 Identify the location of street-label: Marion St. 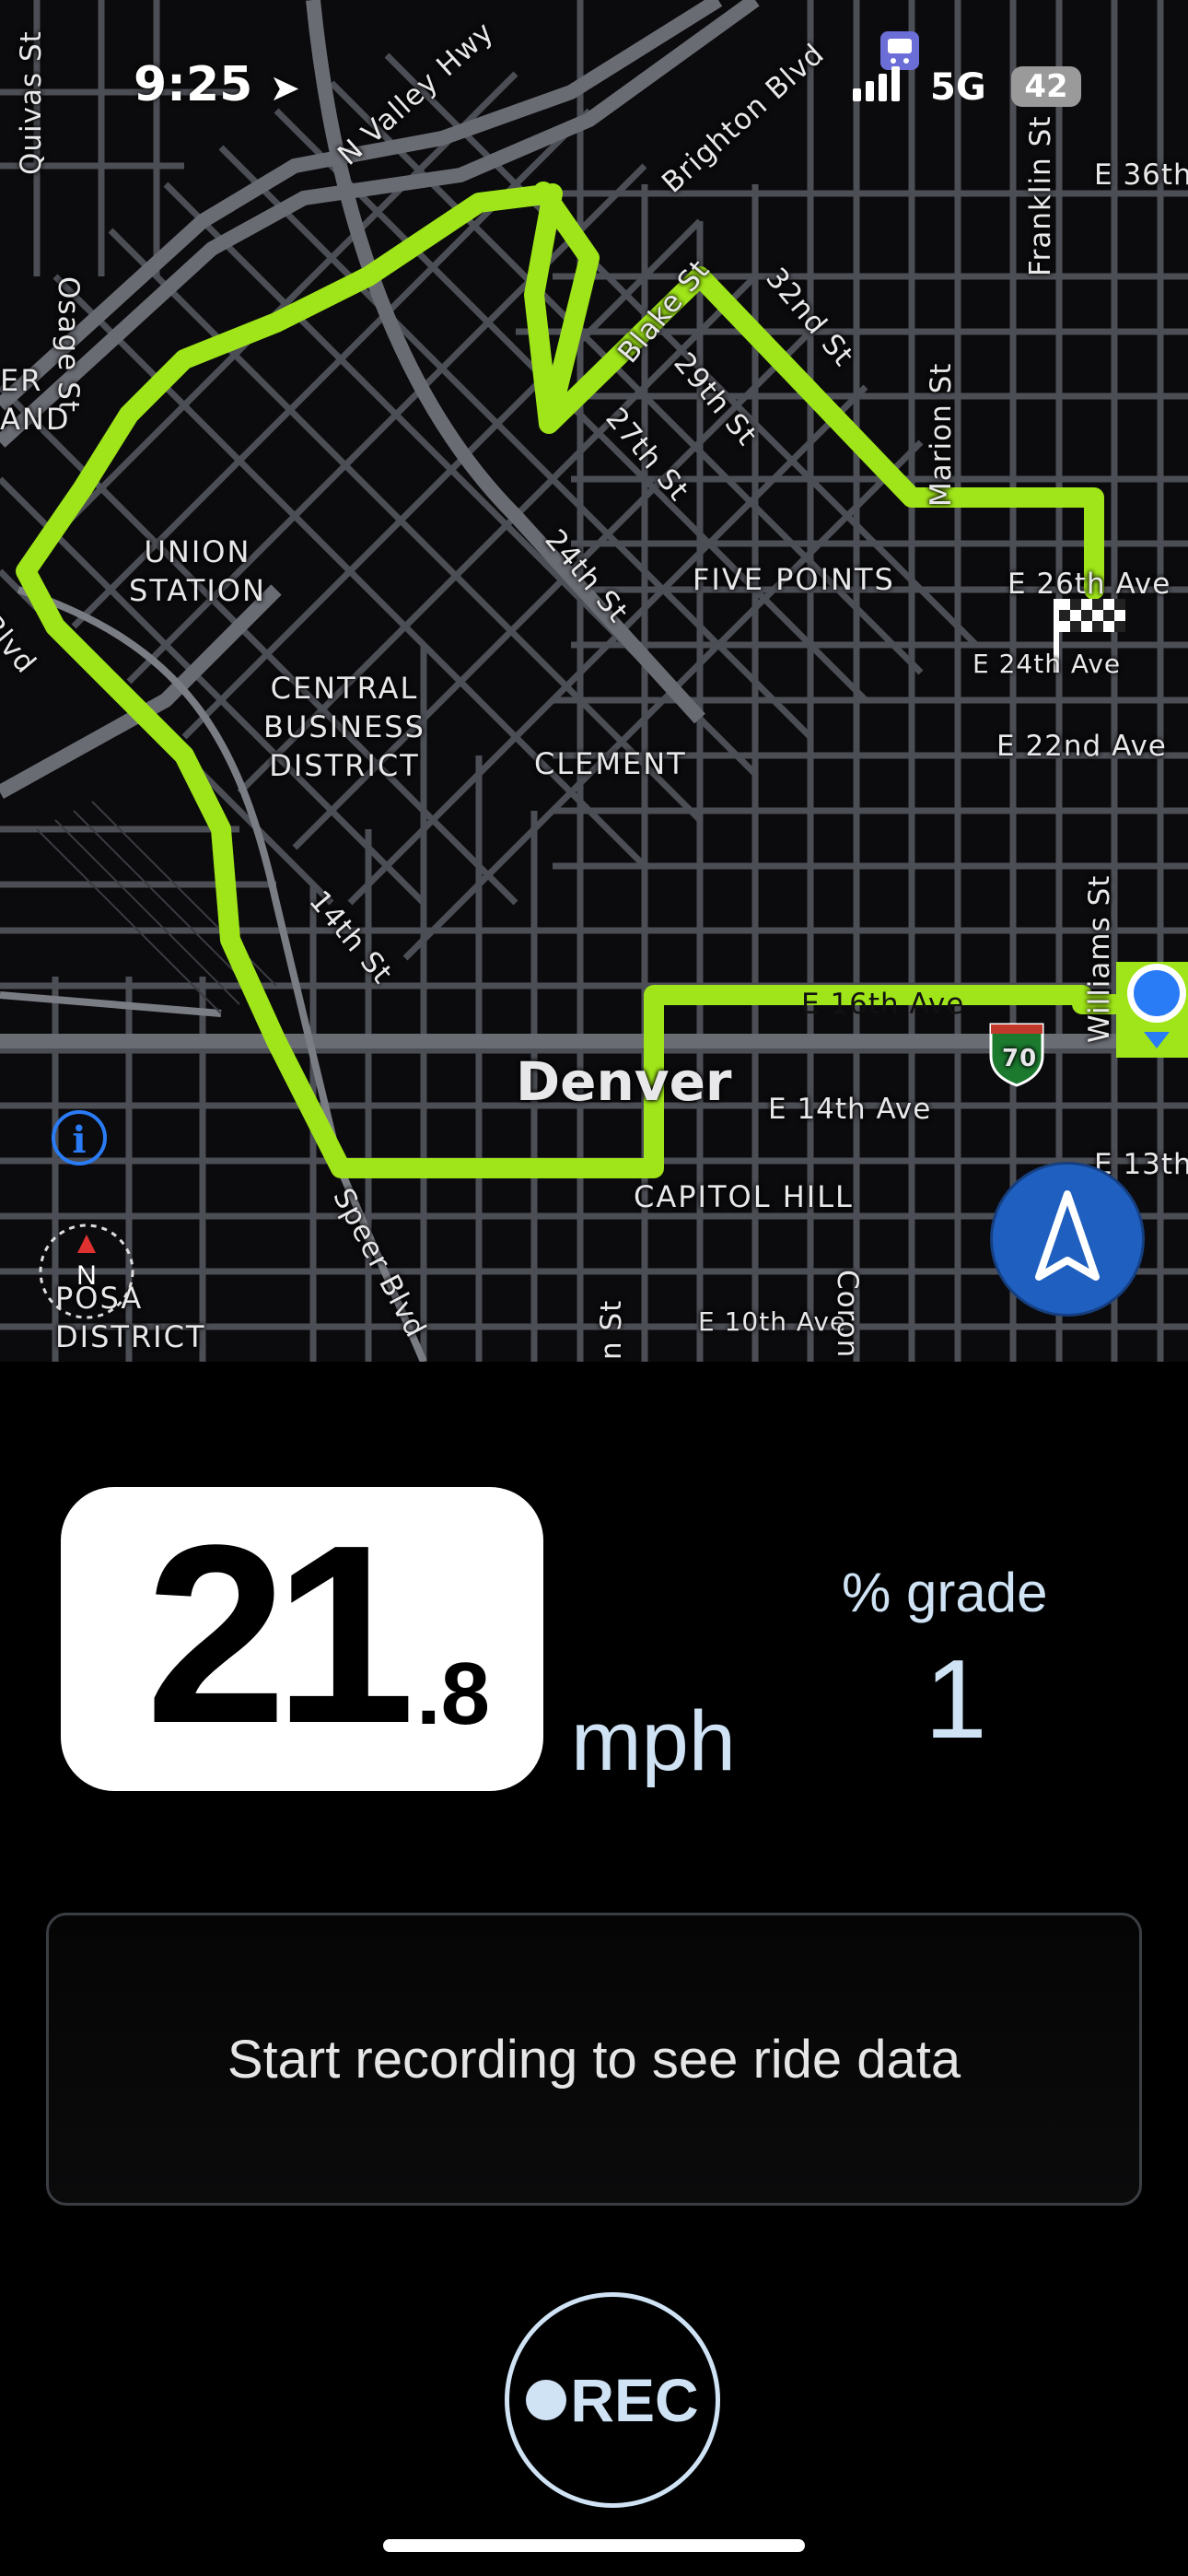
(941, 434).